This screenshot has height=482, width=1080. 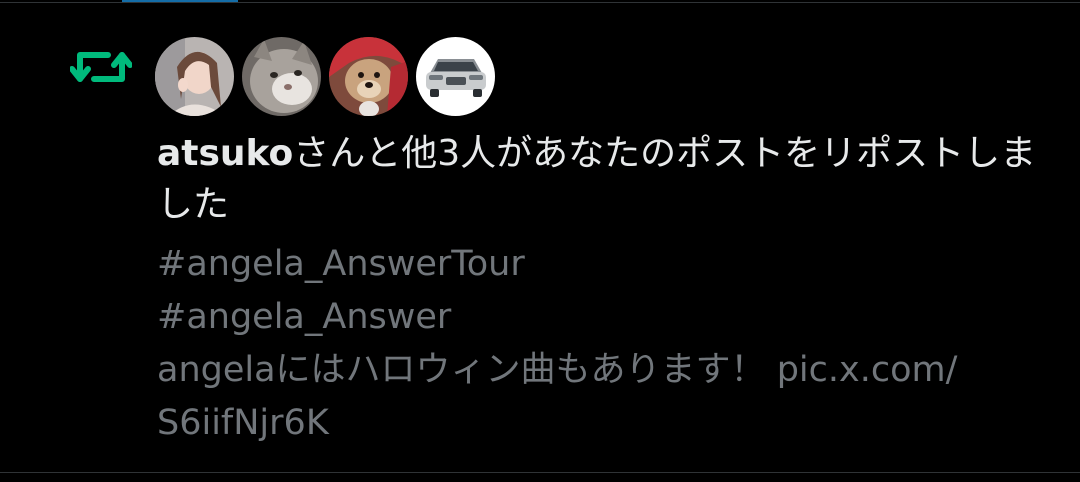 What do you see at coordinates (325, 76) in the screenshot?
I see `reposter-avatars` at bounding box center [325, 76].